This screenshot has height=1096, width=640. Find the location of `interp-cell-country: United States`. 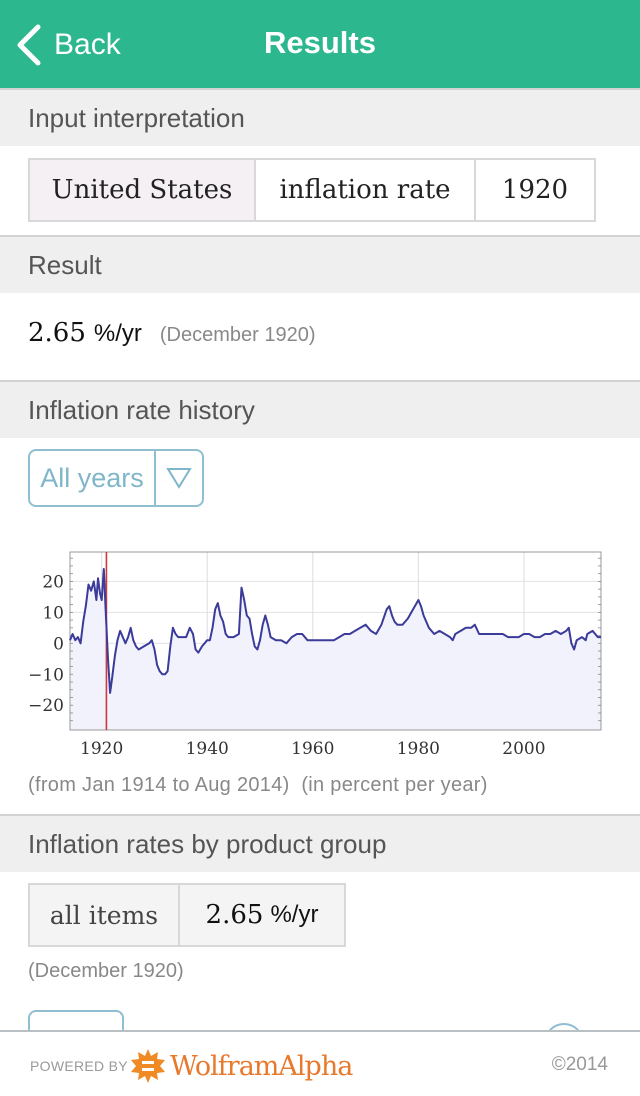

interp-cell-country: United States is located at coordinates (143, 190).